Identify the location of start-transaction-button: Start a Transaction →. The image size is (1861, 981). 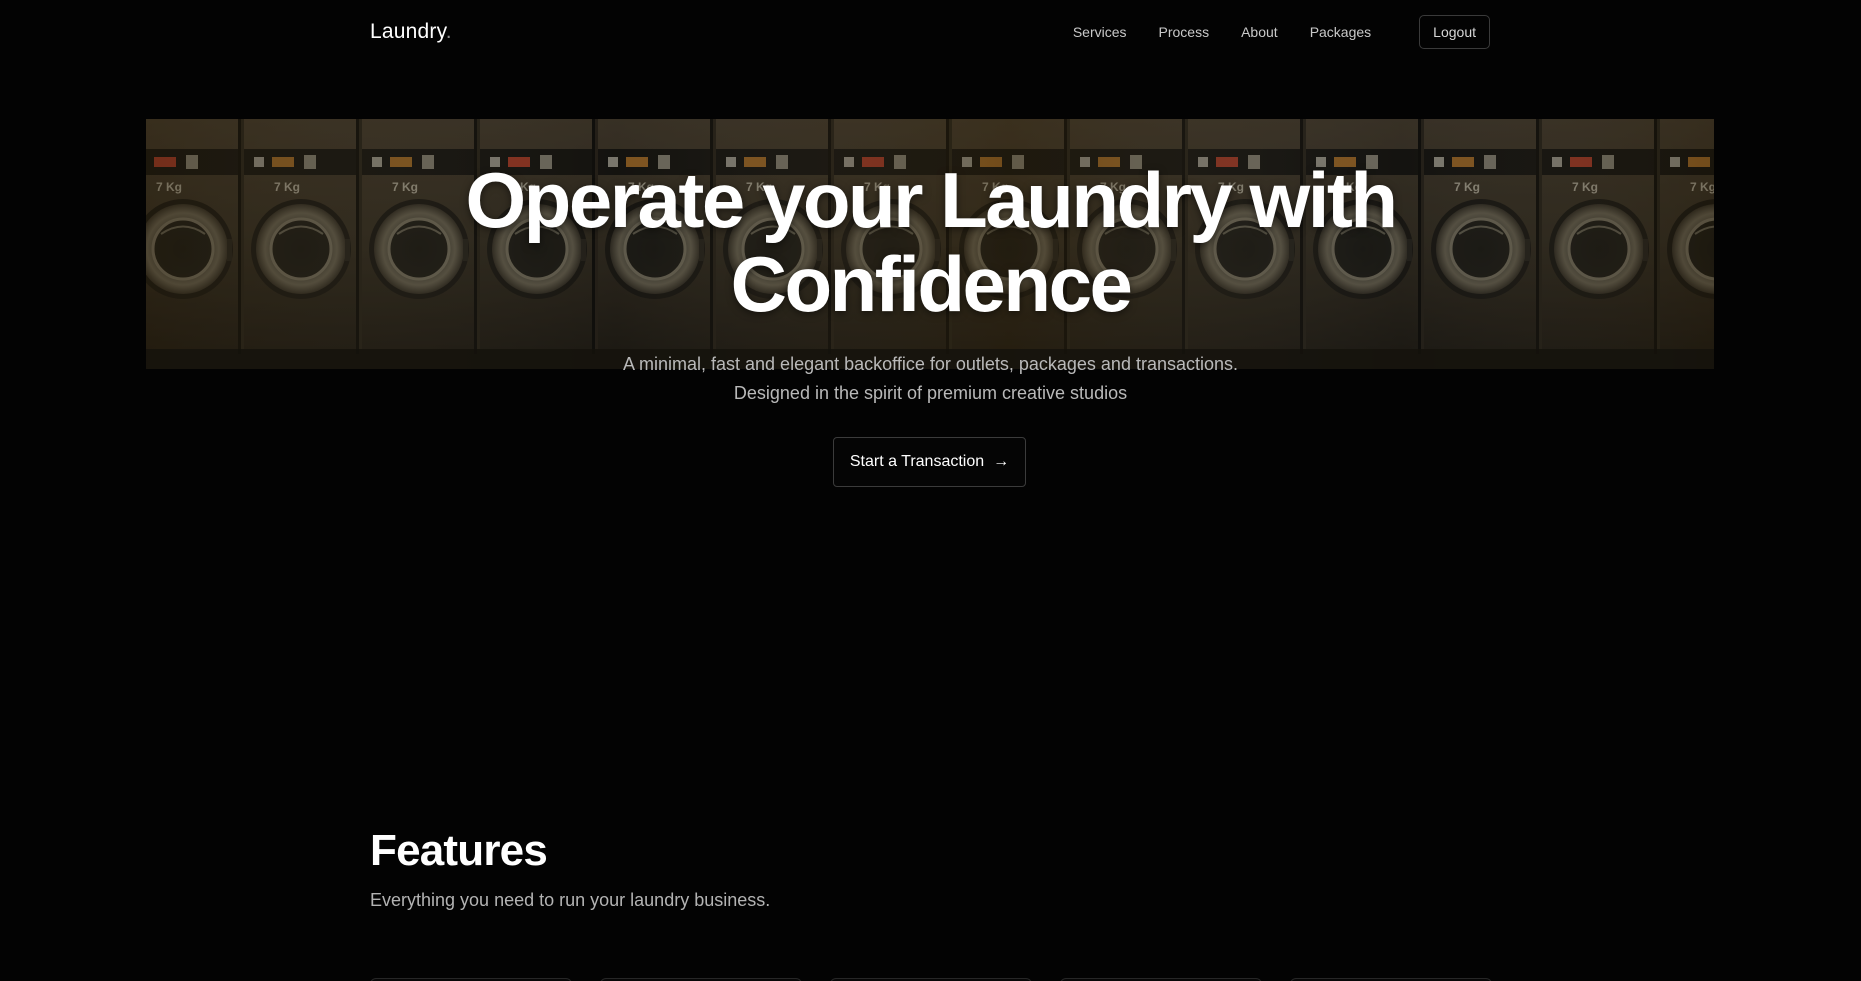
(929, 462).